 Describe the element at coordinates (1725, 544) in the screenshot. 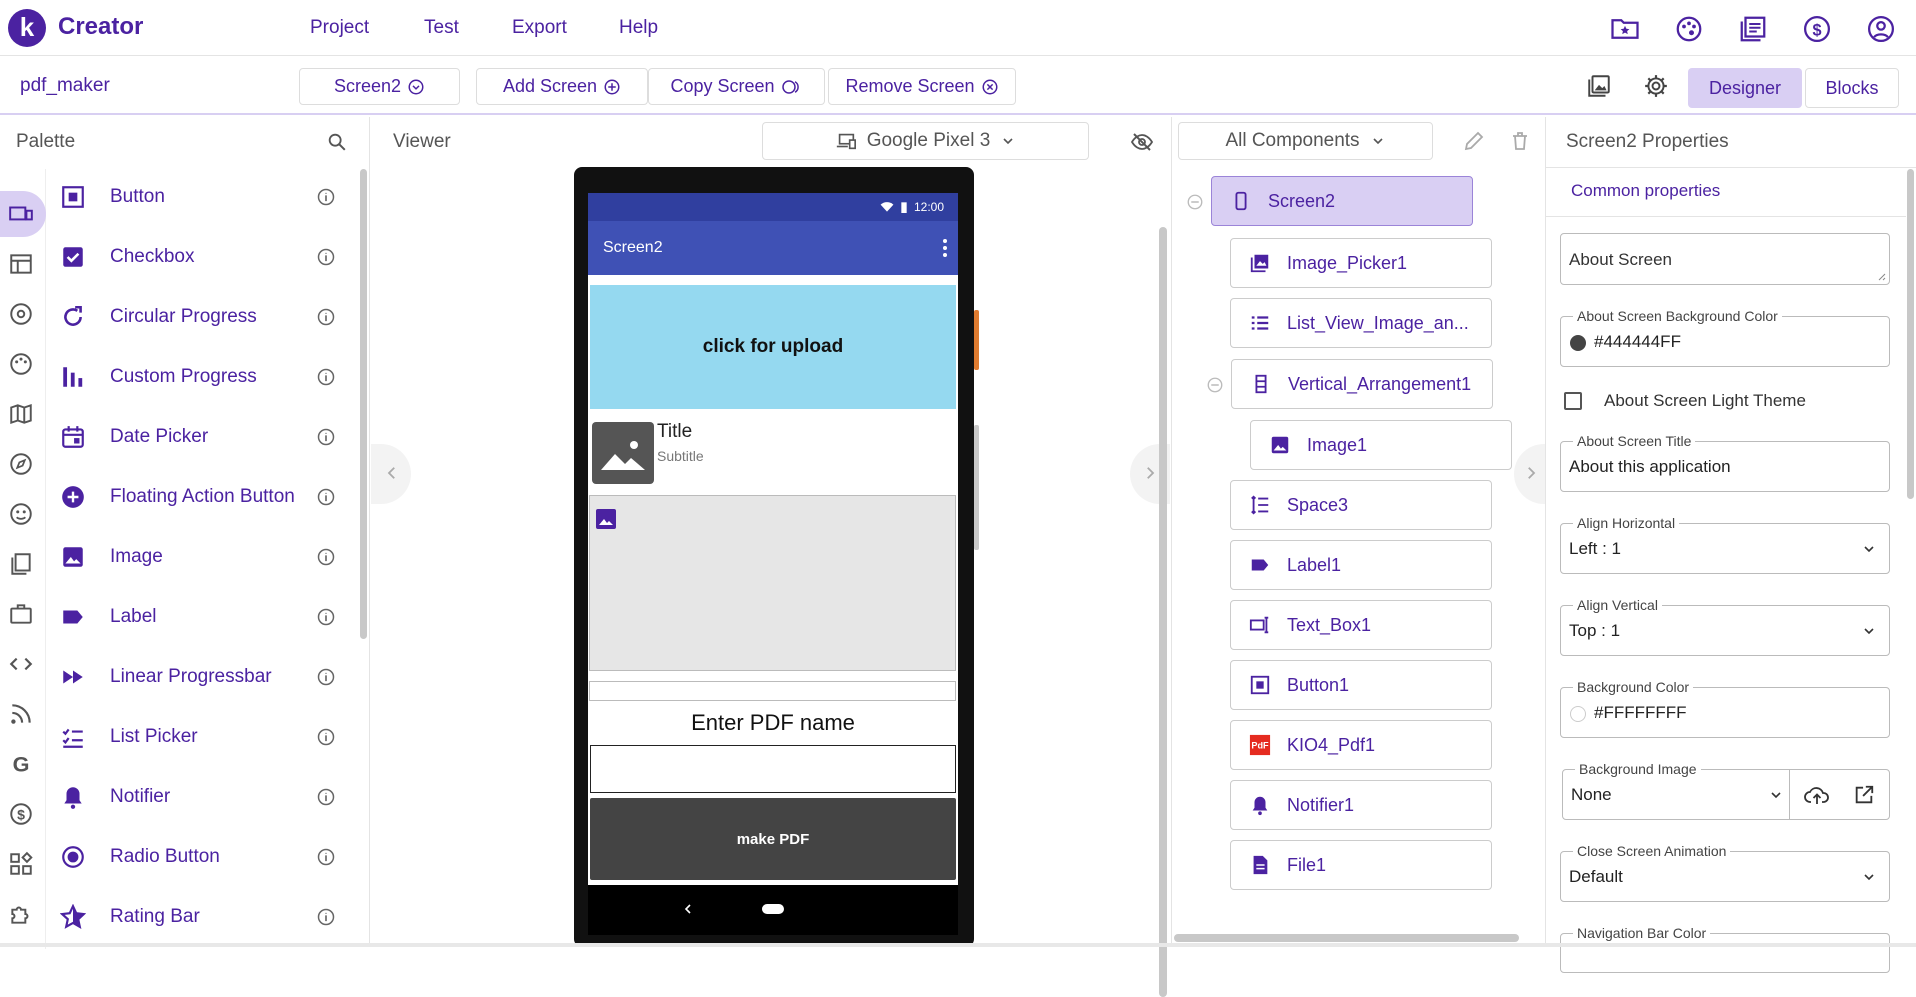

I see `align-horizontal-select: Align Horizontal Left : 1` at that location.